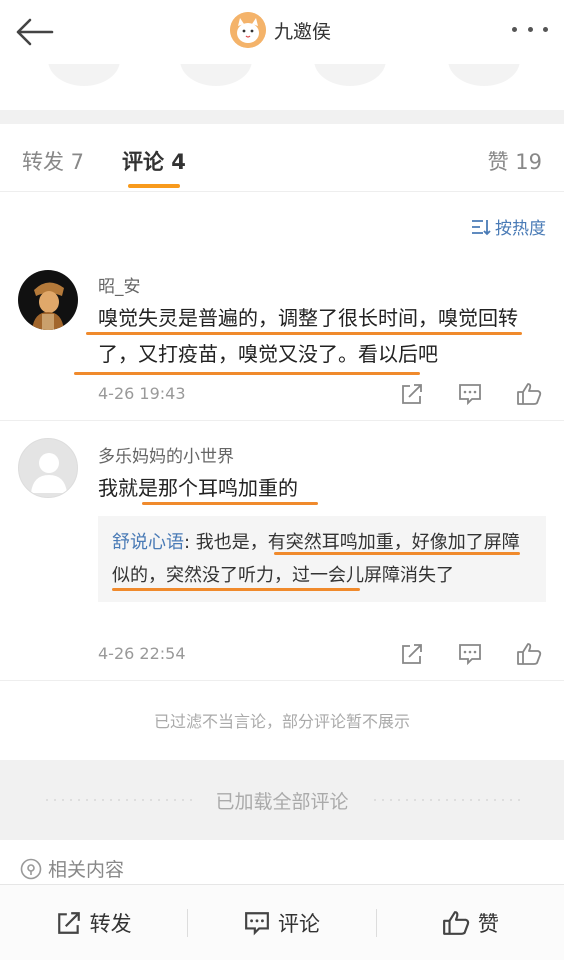 The height and width of the screenshot is (960, 564). Describe the element at coordinates (515, 161) in the screenshot. I see `tab-likes: 赞 19` at that location.